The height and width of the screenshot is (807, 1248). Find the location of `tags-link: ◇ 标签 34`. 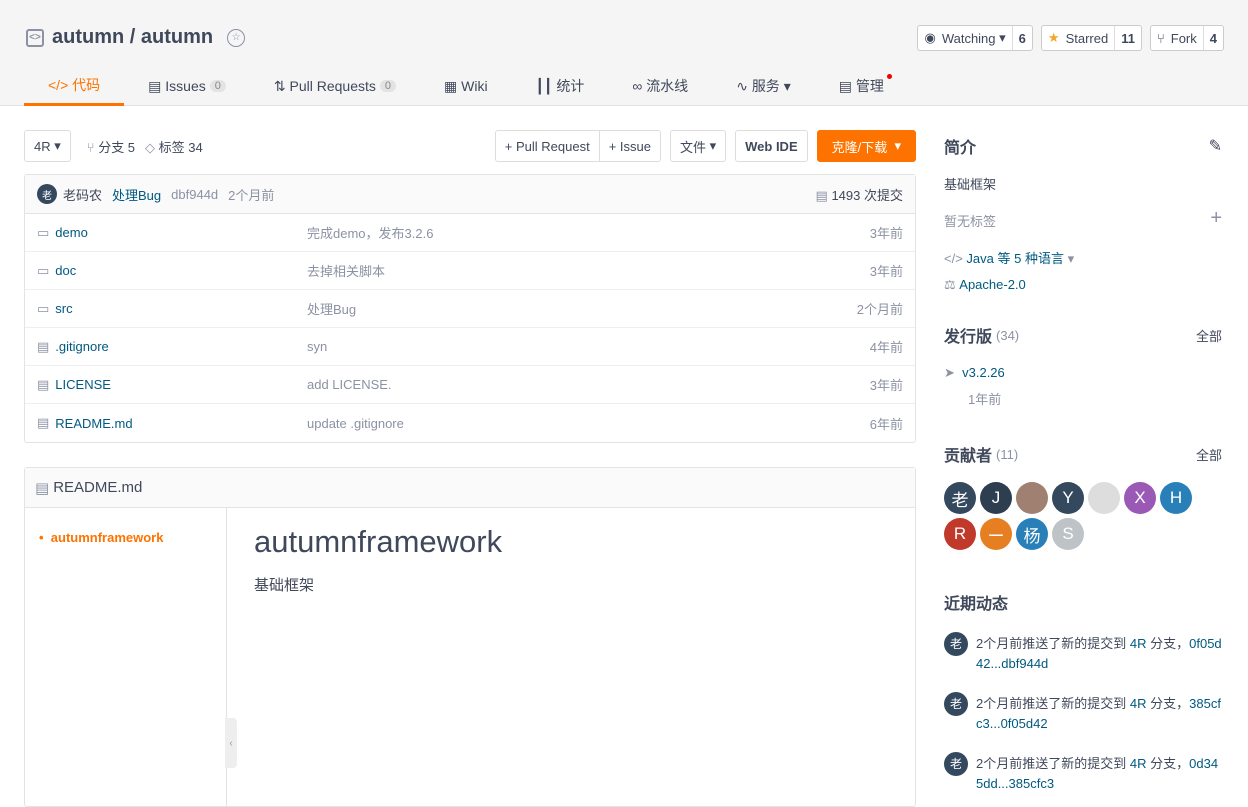

tags-link: ◇ 标签 34 is located at coordinates (174, 146).